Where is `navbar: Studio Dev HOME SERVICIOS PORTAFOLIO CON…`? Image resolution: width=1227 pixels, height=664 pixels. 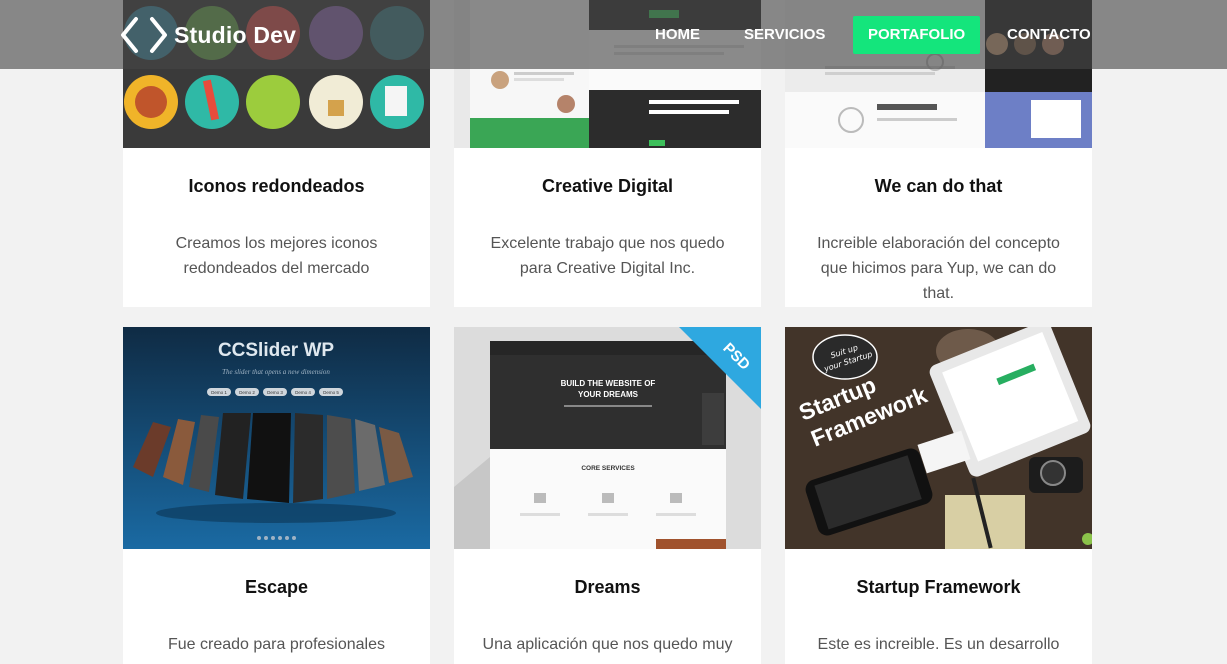
navbar: Studio Dev HOME SERVICIOS PORTAFOLIO CON… is located at coordinates (613, 34).